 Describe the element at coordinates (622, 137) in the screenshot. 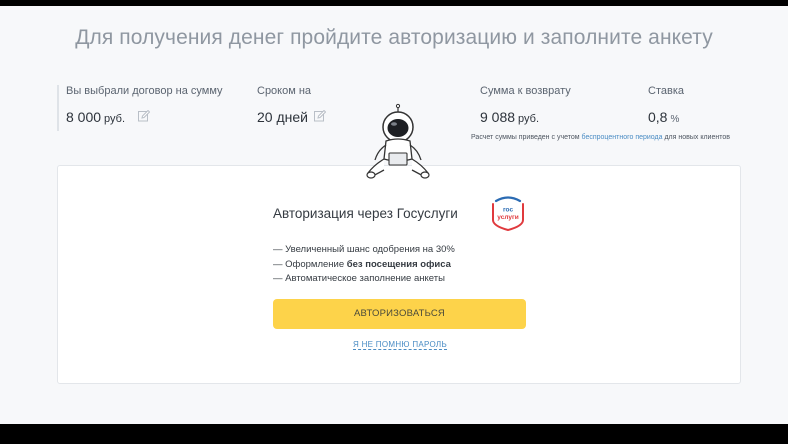

I see `interest-free-period-link: беспроцентного периода` at that location.